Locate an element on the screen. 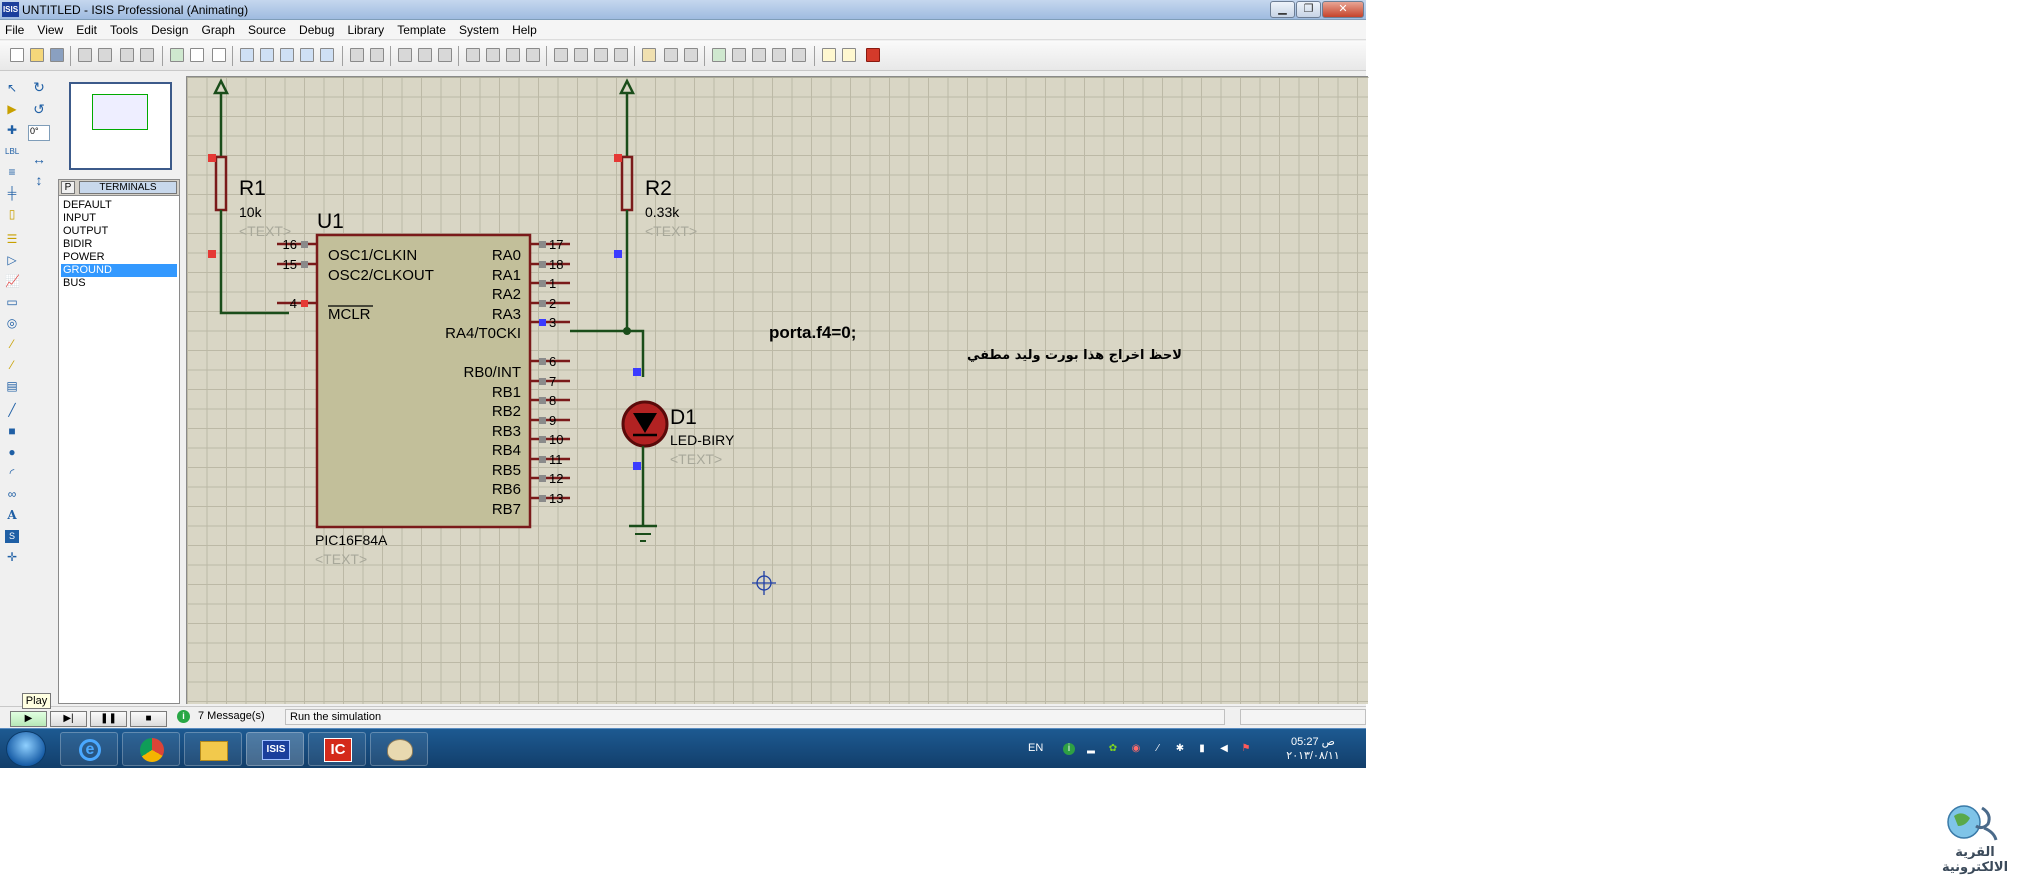 This screenshot has width=2032, height=875. property-tool-icon is located at coordinates (691, 55).